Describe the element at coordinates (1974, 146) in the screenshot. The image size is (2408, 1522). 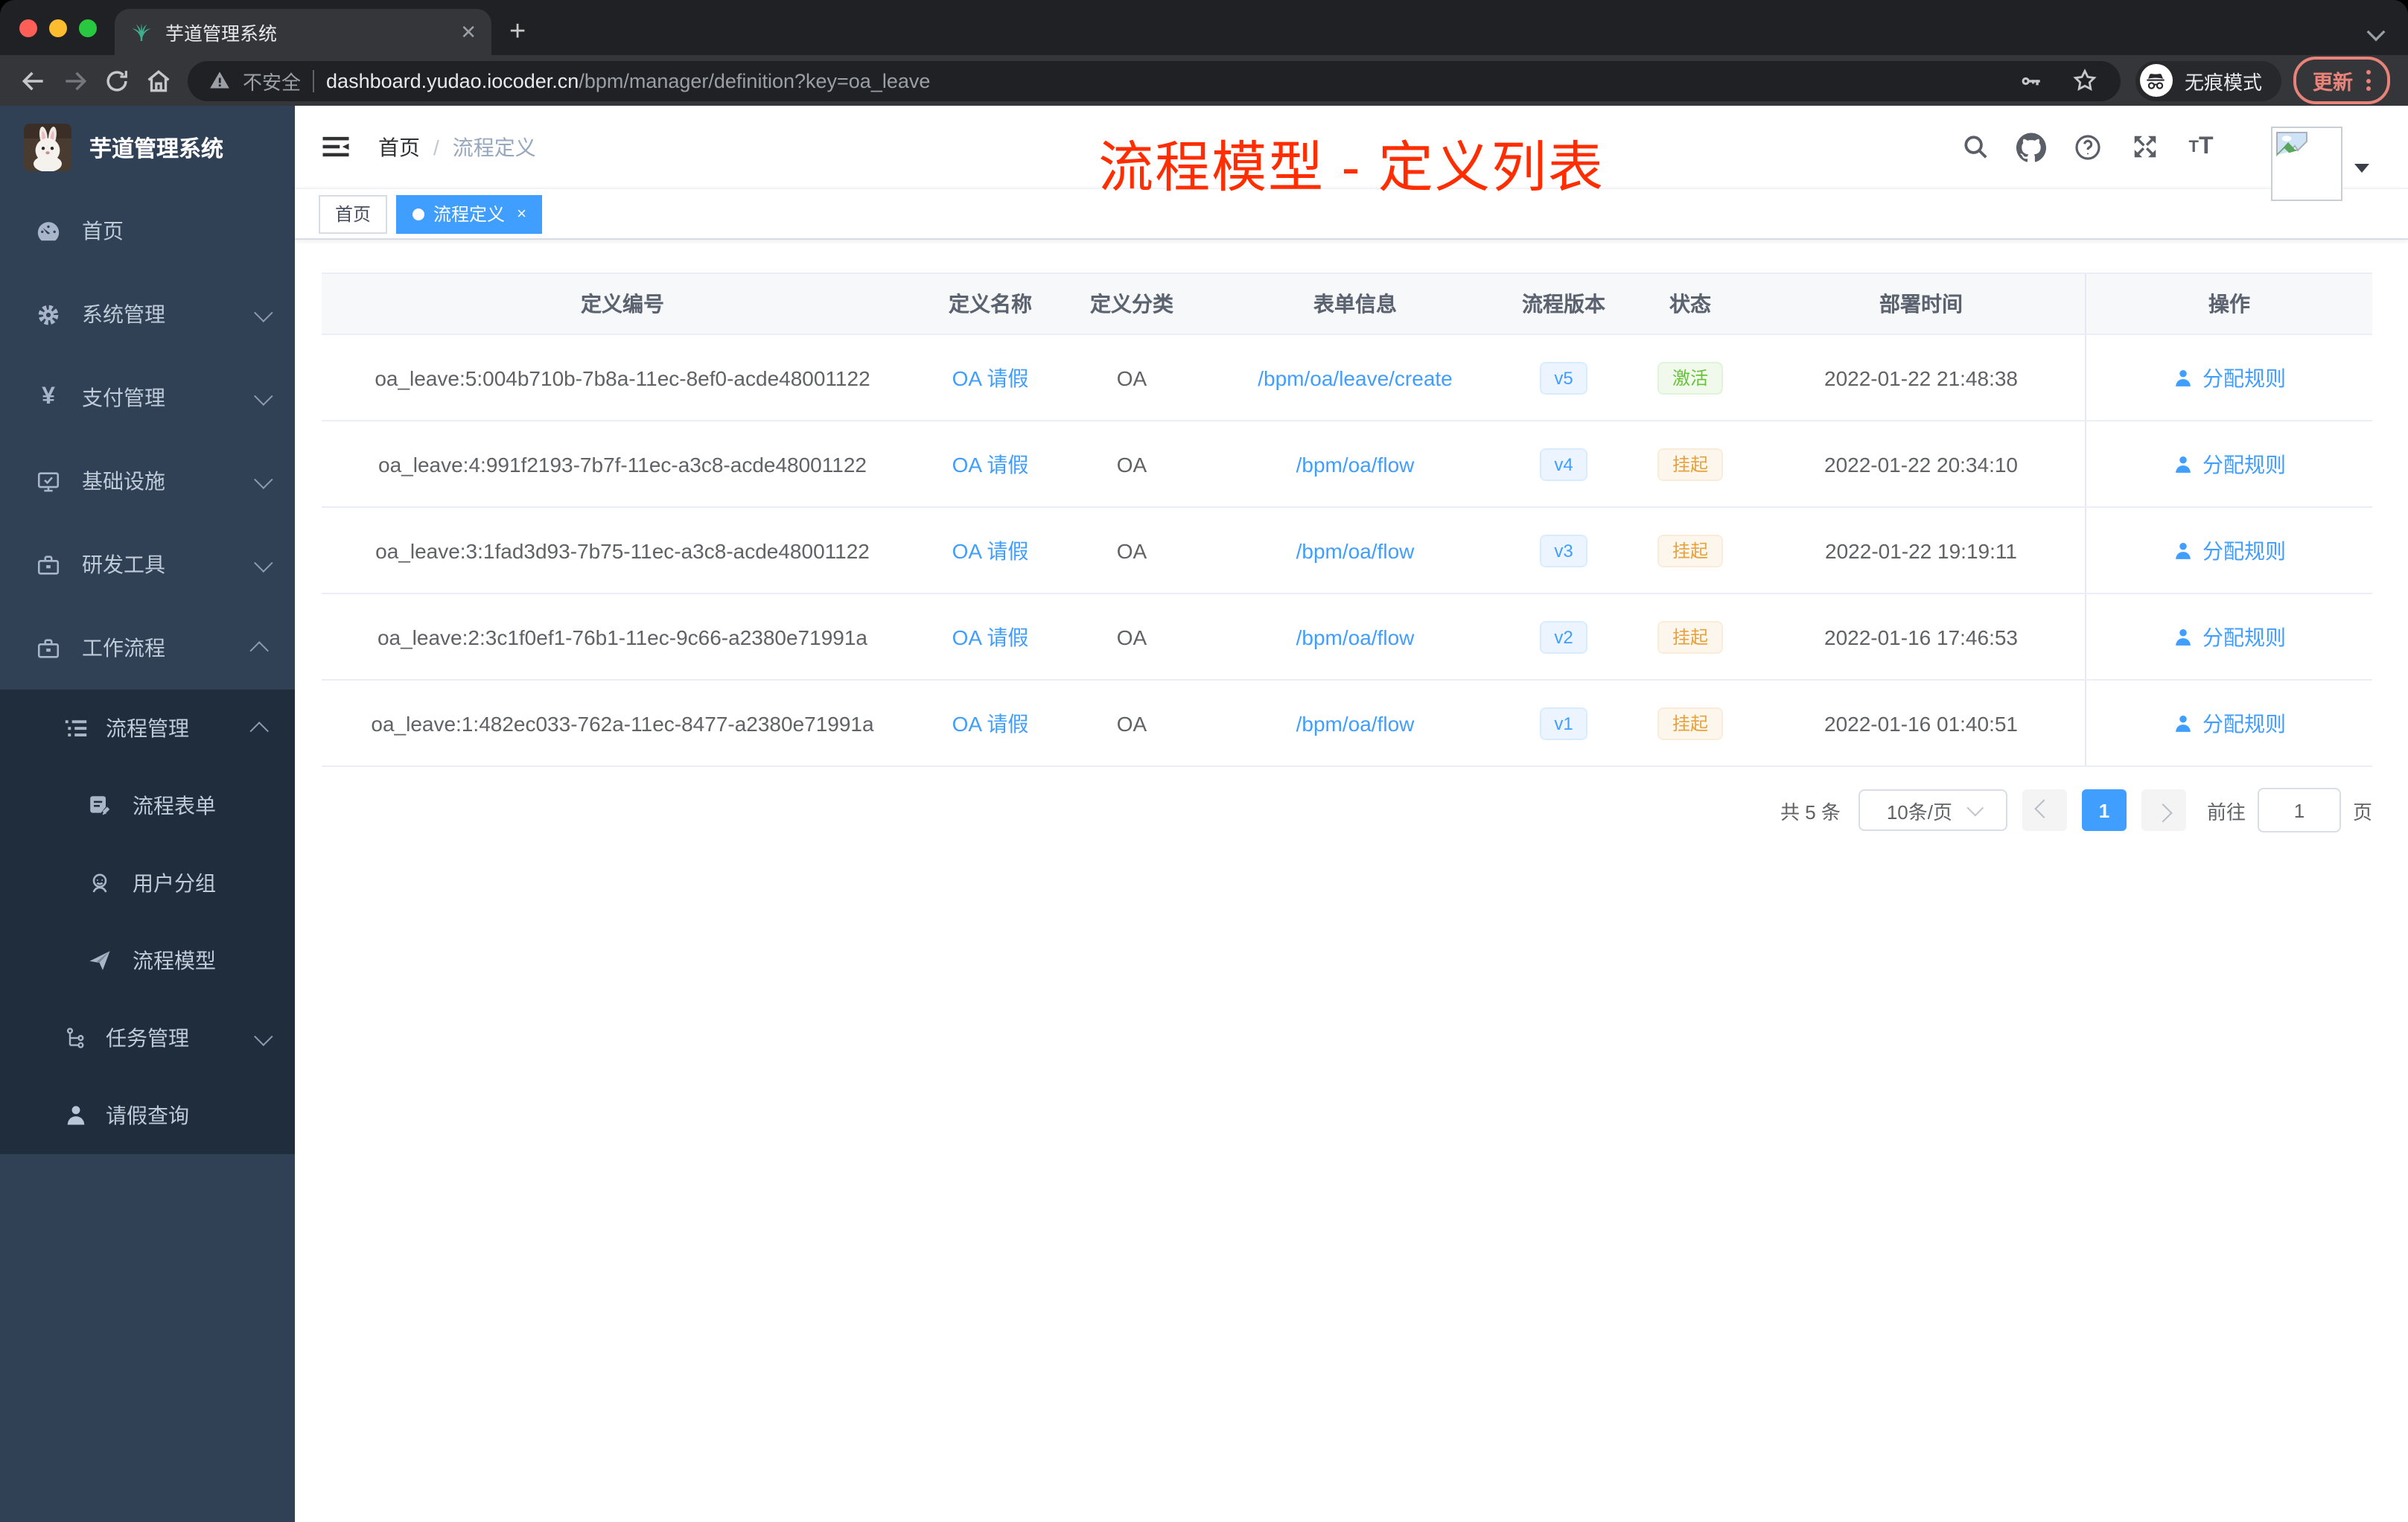
I see `search-icon` at that location.